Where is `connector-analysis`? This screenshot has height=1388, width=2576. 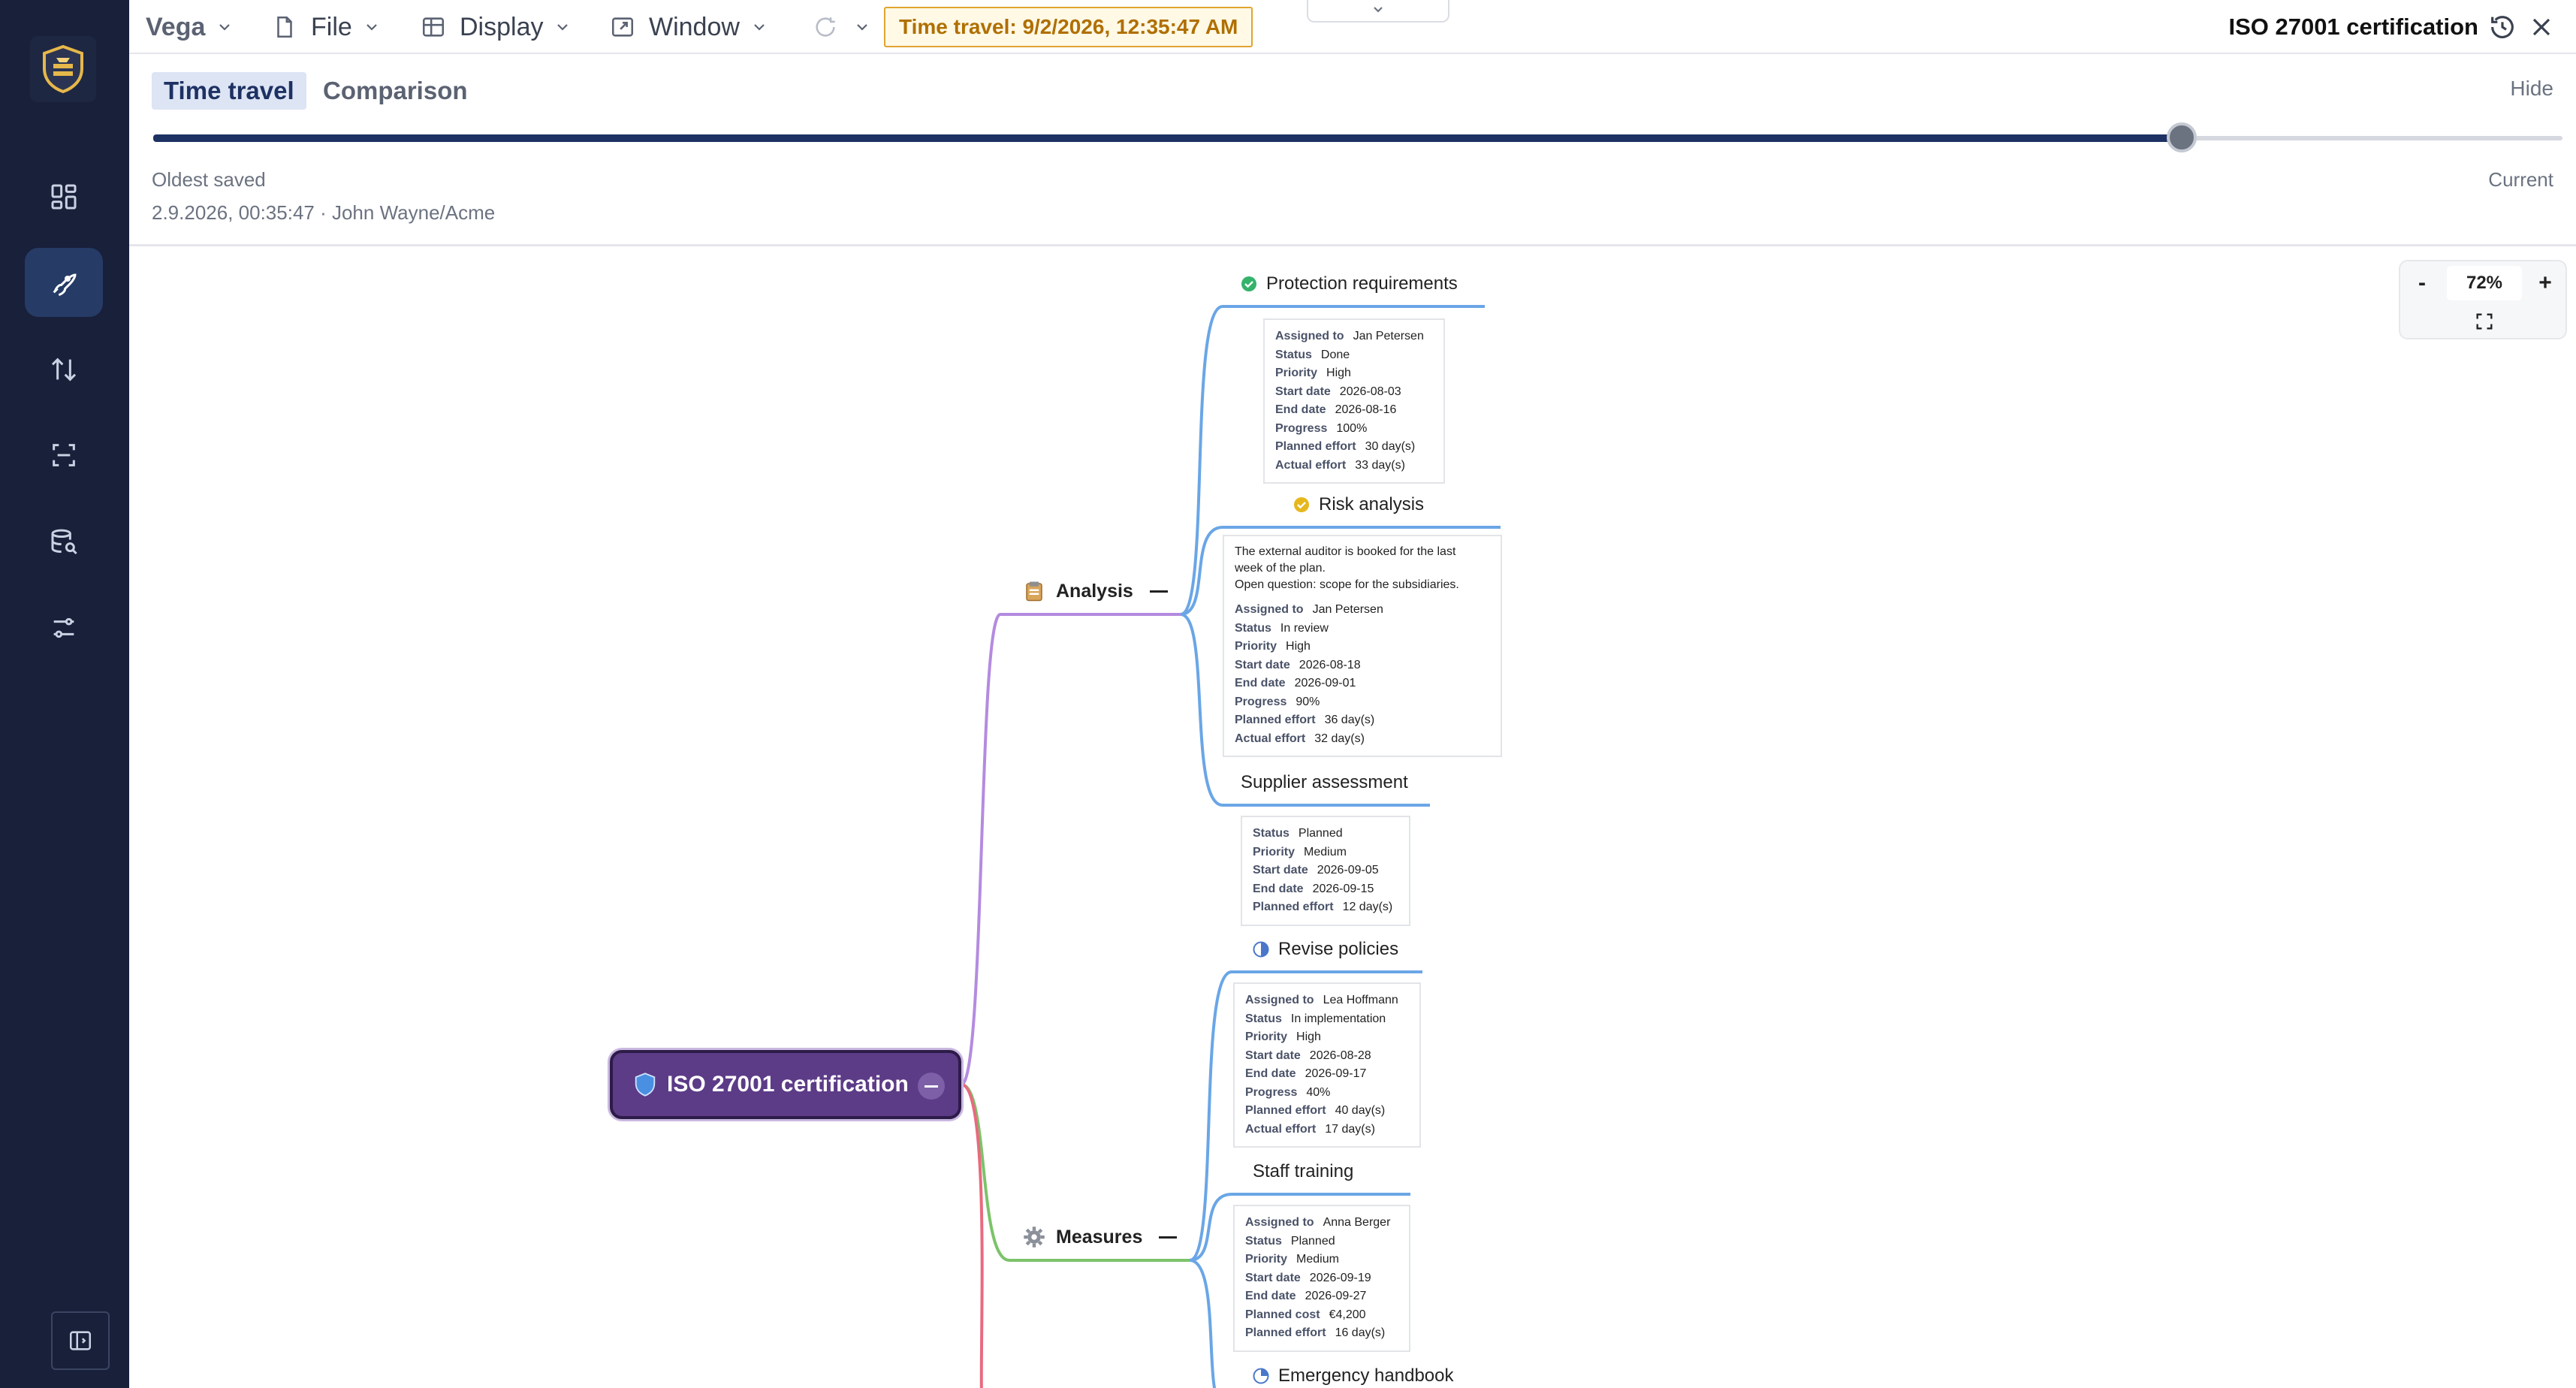
connector-analysis is located at coordinates (984, 849).